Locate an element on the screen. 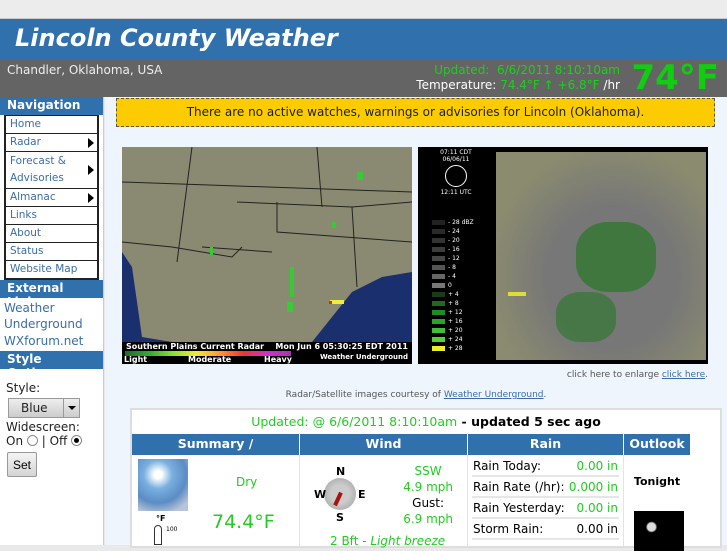  external-links: Weather Underground WXforum.net is located at coordinates (51, 324).